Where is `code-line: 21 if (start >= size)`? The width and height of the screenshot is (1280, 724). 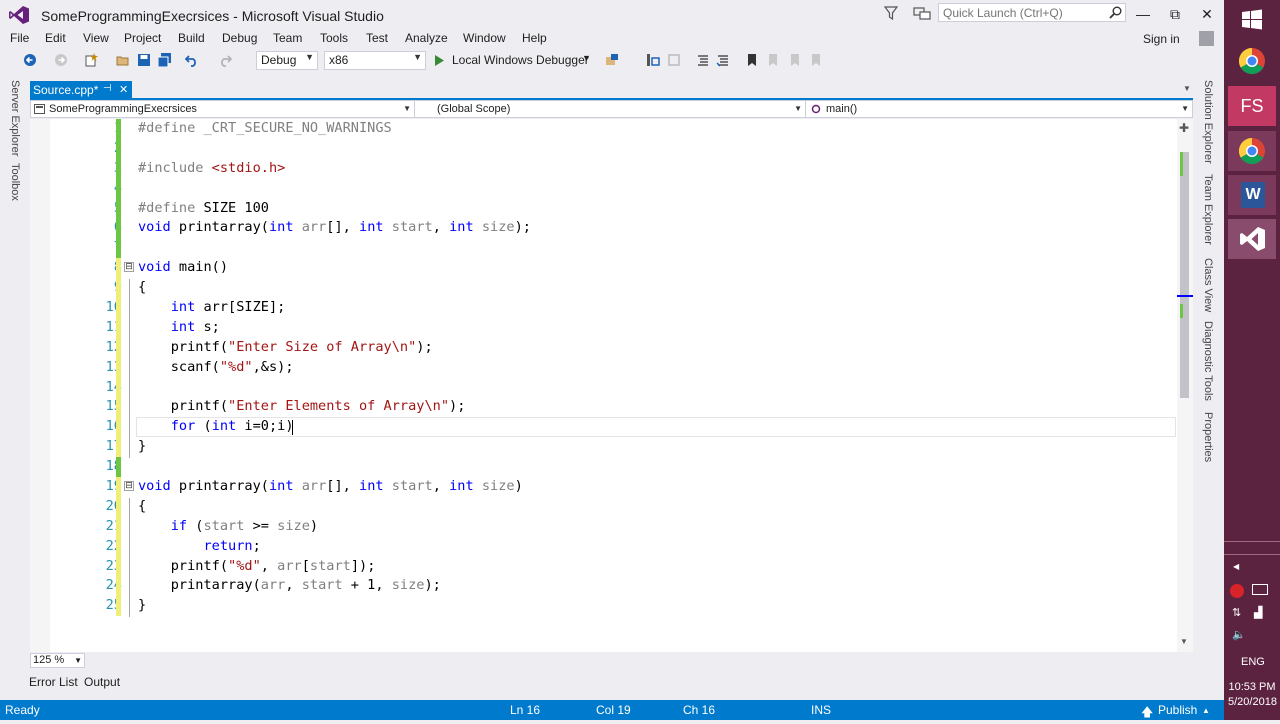 code-line: 21 if (start >= size) is located at coordinates (612, 526).